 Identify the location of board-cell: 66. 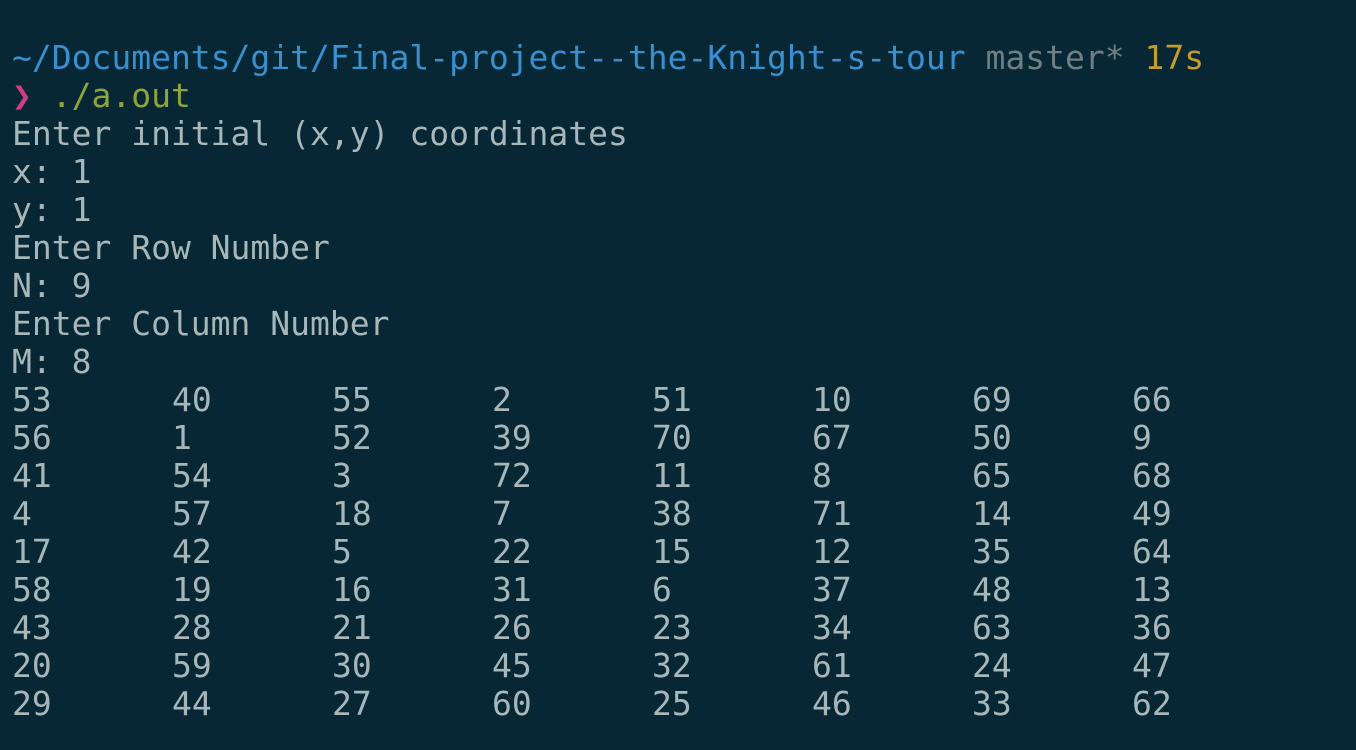
(1152, 399).